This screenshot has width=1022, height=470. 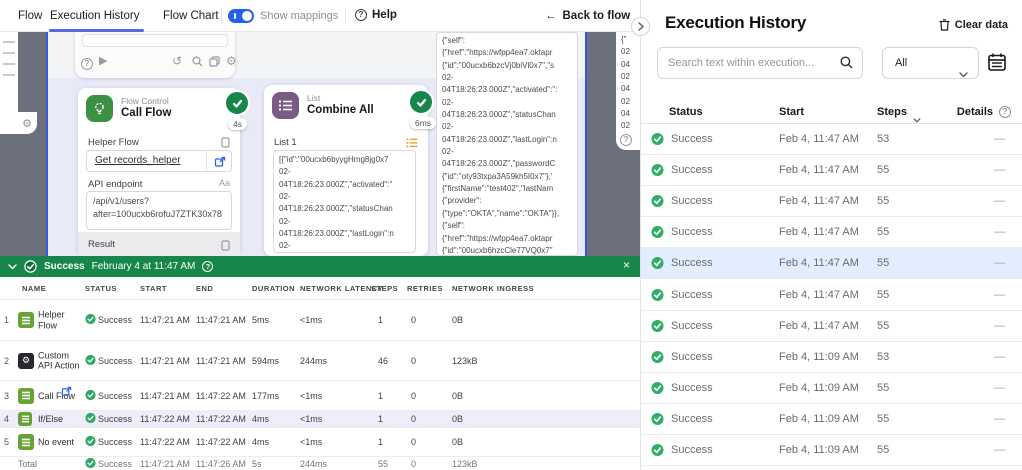 I want to click on execution-row: Success Feb 4, 11:09 AM 53 —, so click(x=831, y=357).